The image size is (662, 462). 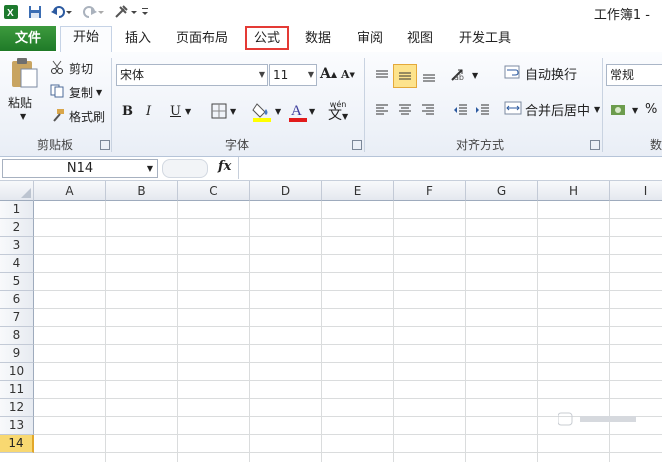 What do you see at coordinates (24, 73) in the screenshot?
I see `paste-icon` at bounding box center [24, 73].